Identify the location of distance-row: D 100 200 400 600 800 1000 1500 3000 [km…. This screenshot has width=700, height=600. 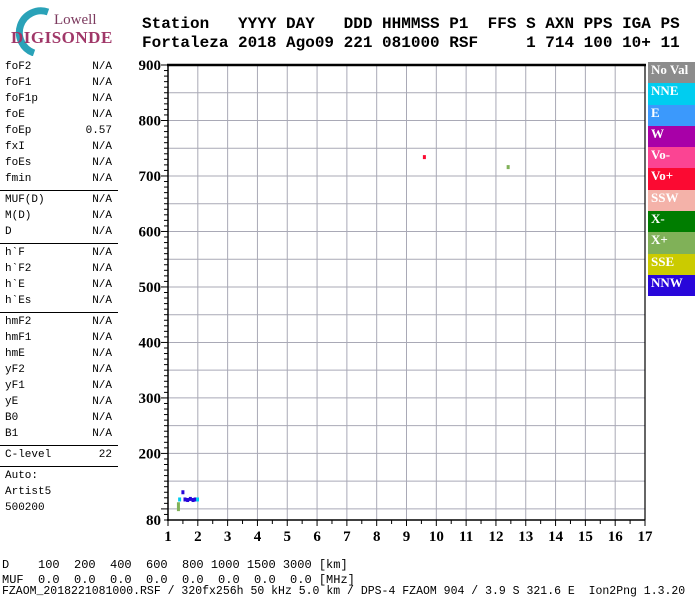
(175, 565).